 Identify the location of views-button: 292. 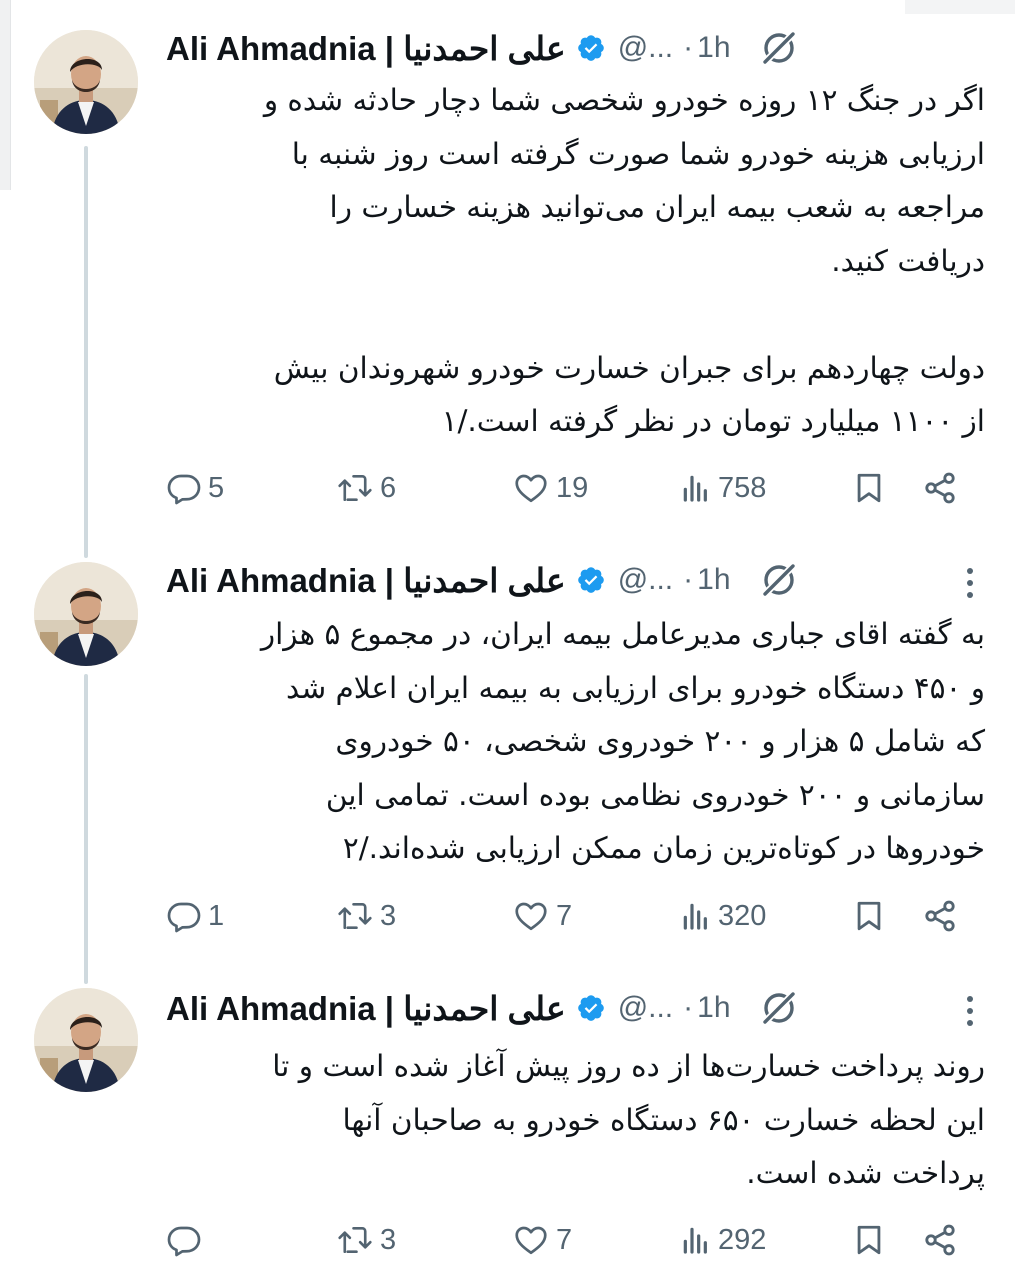
(723, 1240).